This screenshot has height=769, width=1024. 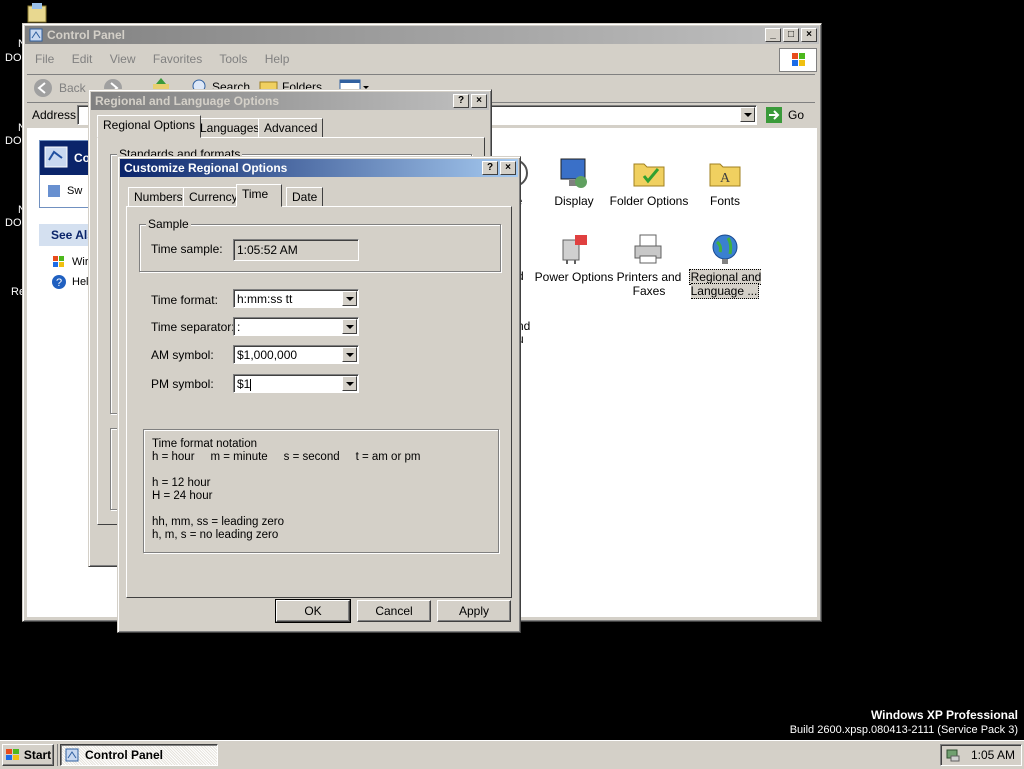 What do you see at coordinates (774, 115) in the screenshot?
I see `go-arrow-icon` at bounding box center [774, 115].